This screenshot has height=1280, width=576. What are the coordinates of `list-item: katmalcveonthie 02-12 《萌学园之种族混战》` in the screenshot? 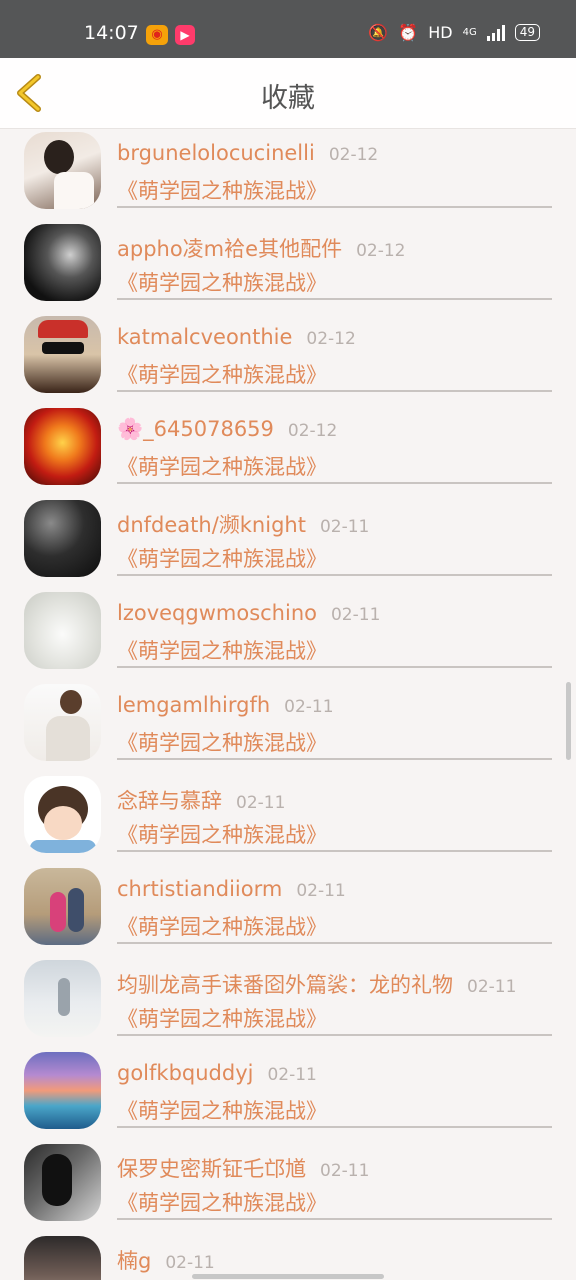 It's located at (288, 359).